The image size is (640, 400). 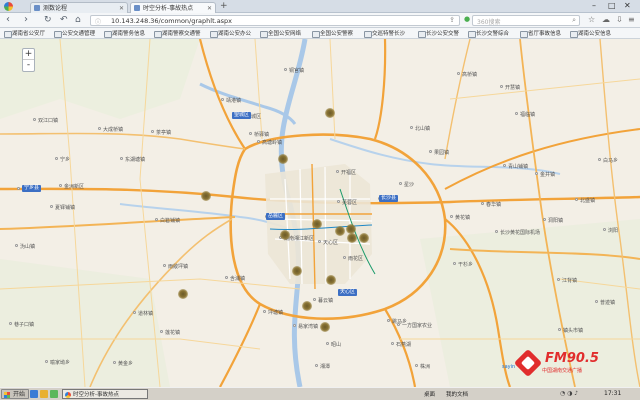 What do you see at coordinates (32, 188) in the screenshot?
I see `district-badge: 宁乡县` at bounding box center [32, 188].